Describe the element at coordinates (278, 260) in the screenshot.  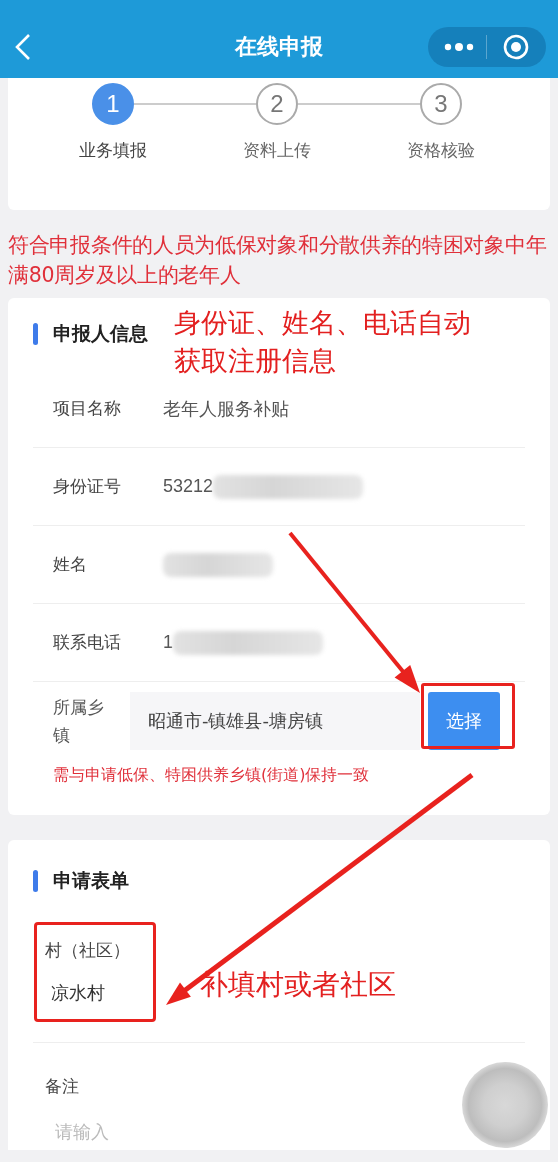
I see `eligibility-notice: 符合申报条件的人员为低保对象和分散供养的特困对象中年满80周岁及以上的老年人` at that location.